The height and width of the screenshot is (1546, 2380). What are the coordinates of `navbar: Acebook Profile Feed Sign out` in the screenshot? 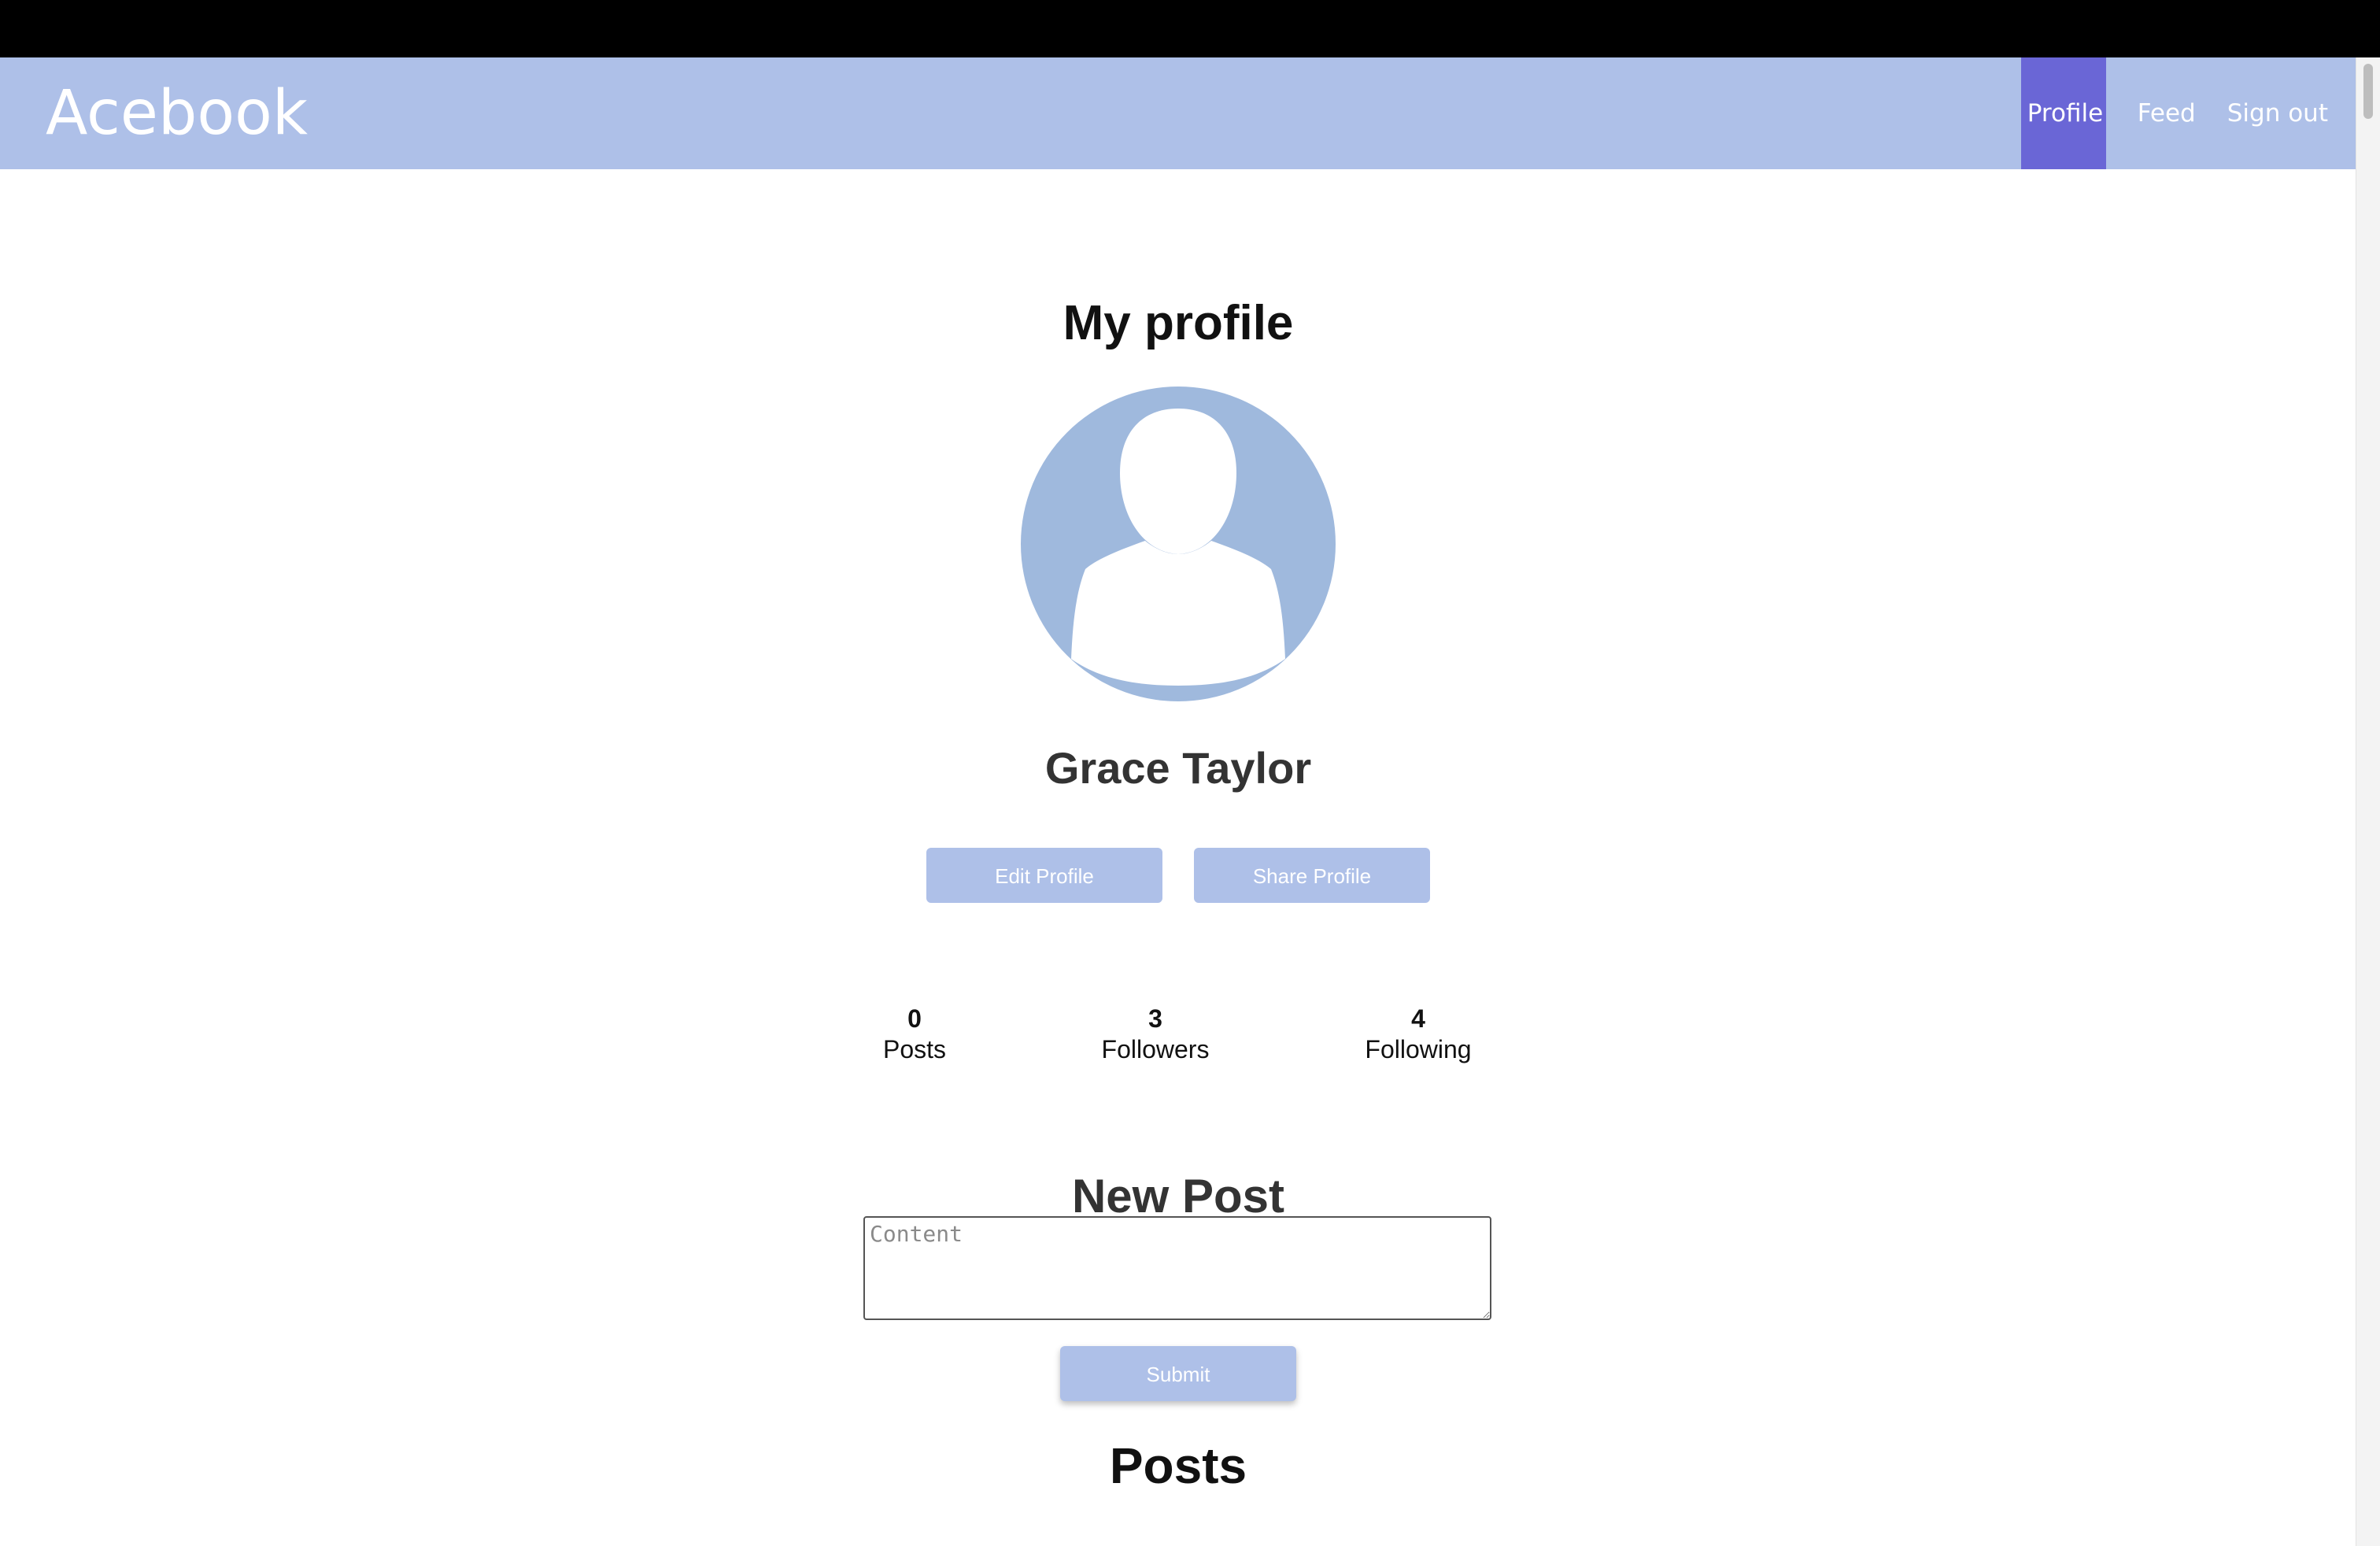 It's located at (1178, 113).